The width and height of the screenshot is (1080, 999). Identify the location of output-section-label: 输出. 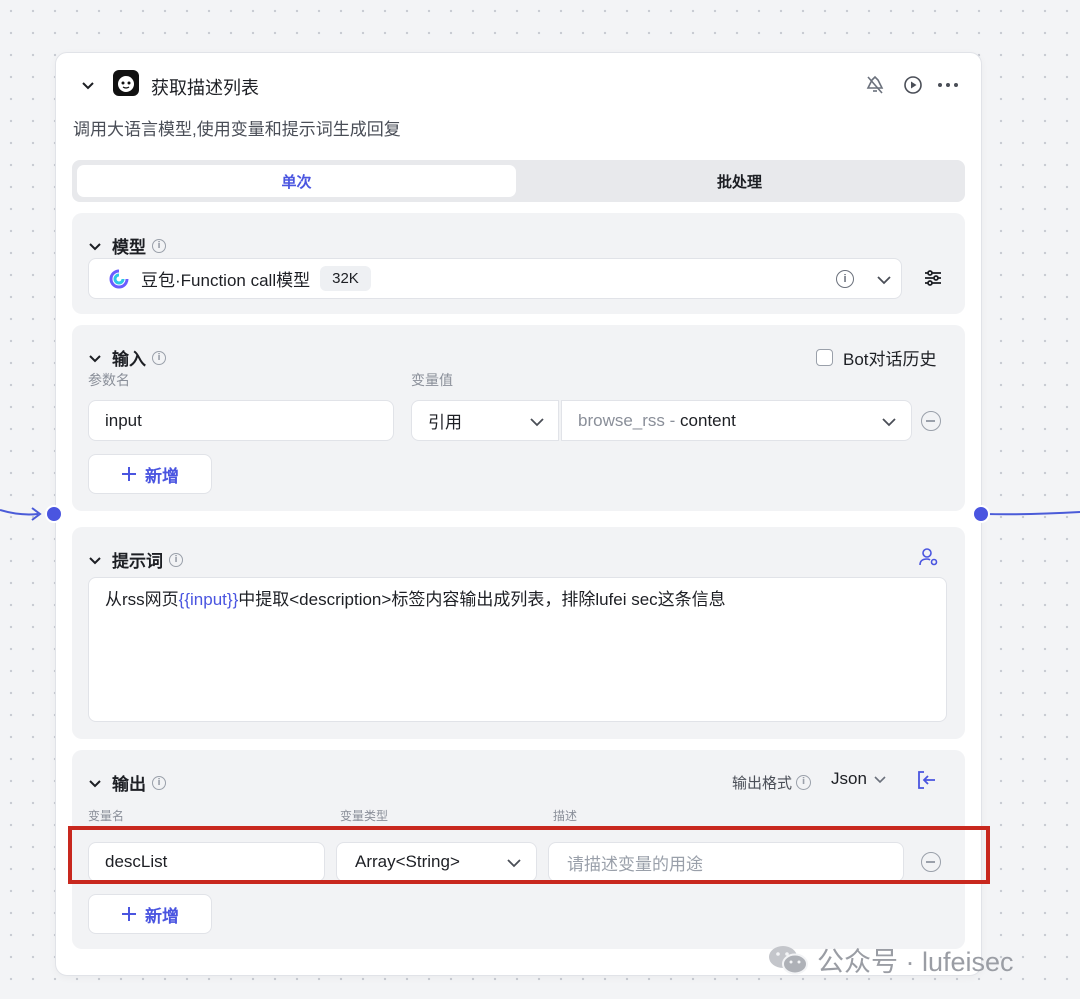
(129, 784).